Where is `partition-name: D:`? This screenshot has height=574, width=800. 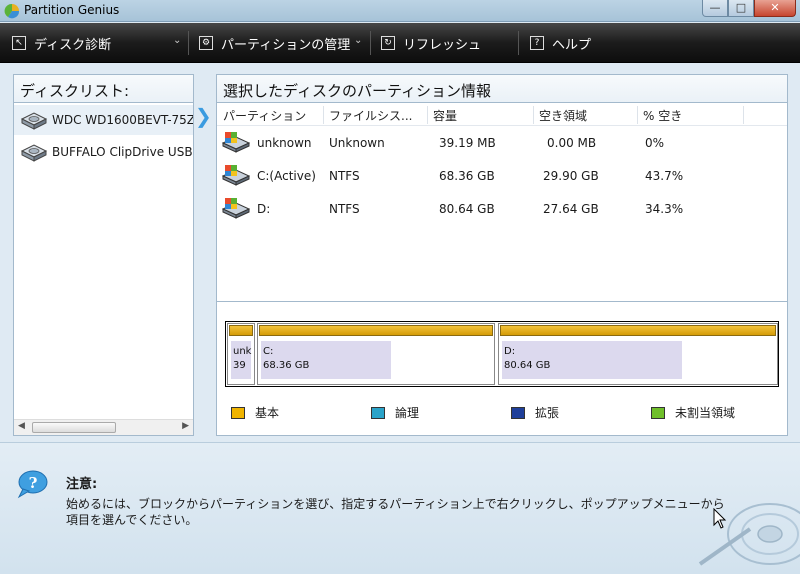
partition-name: D: is located at coordinates (264, 209).